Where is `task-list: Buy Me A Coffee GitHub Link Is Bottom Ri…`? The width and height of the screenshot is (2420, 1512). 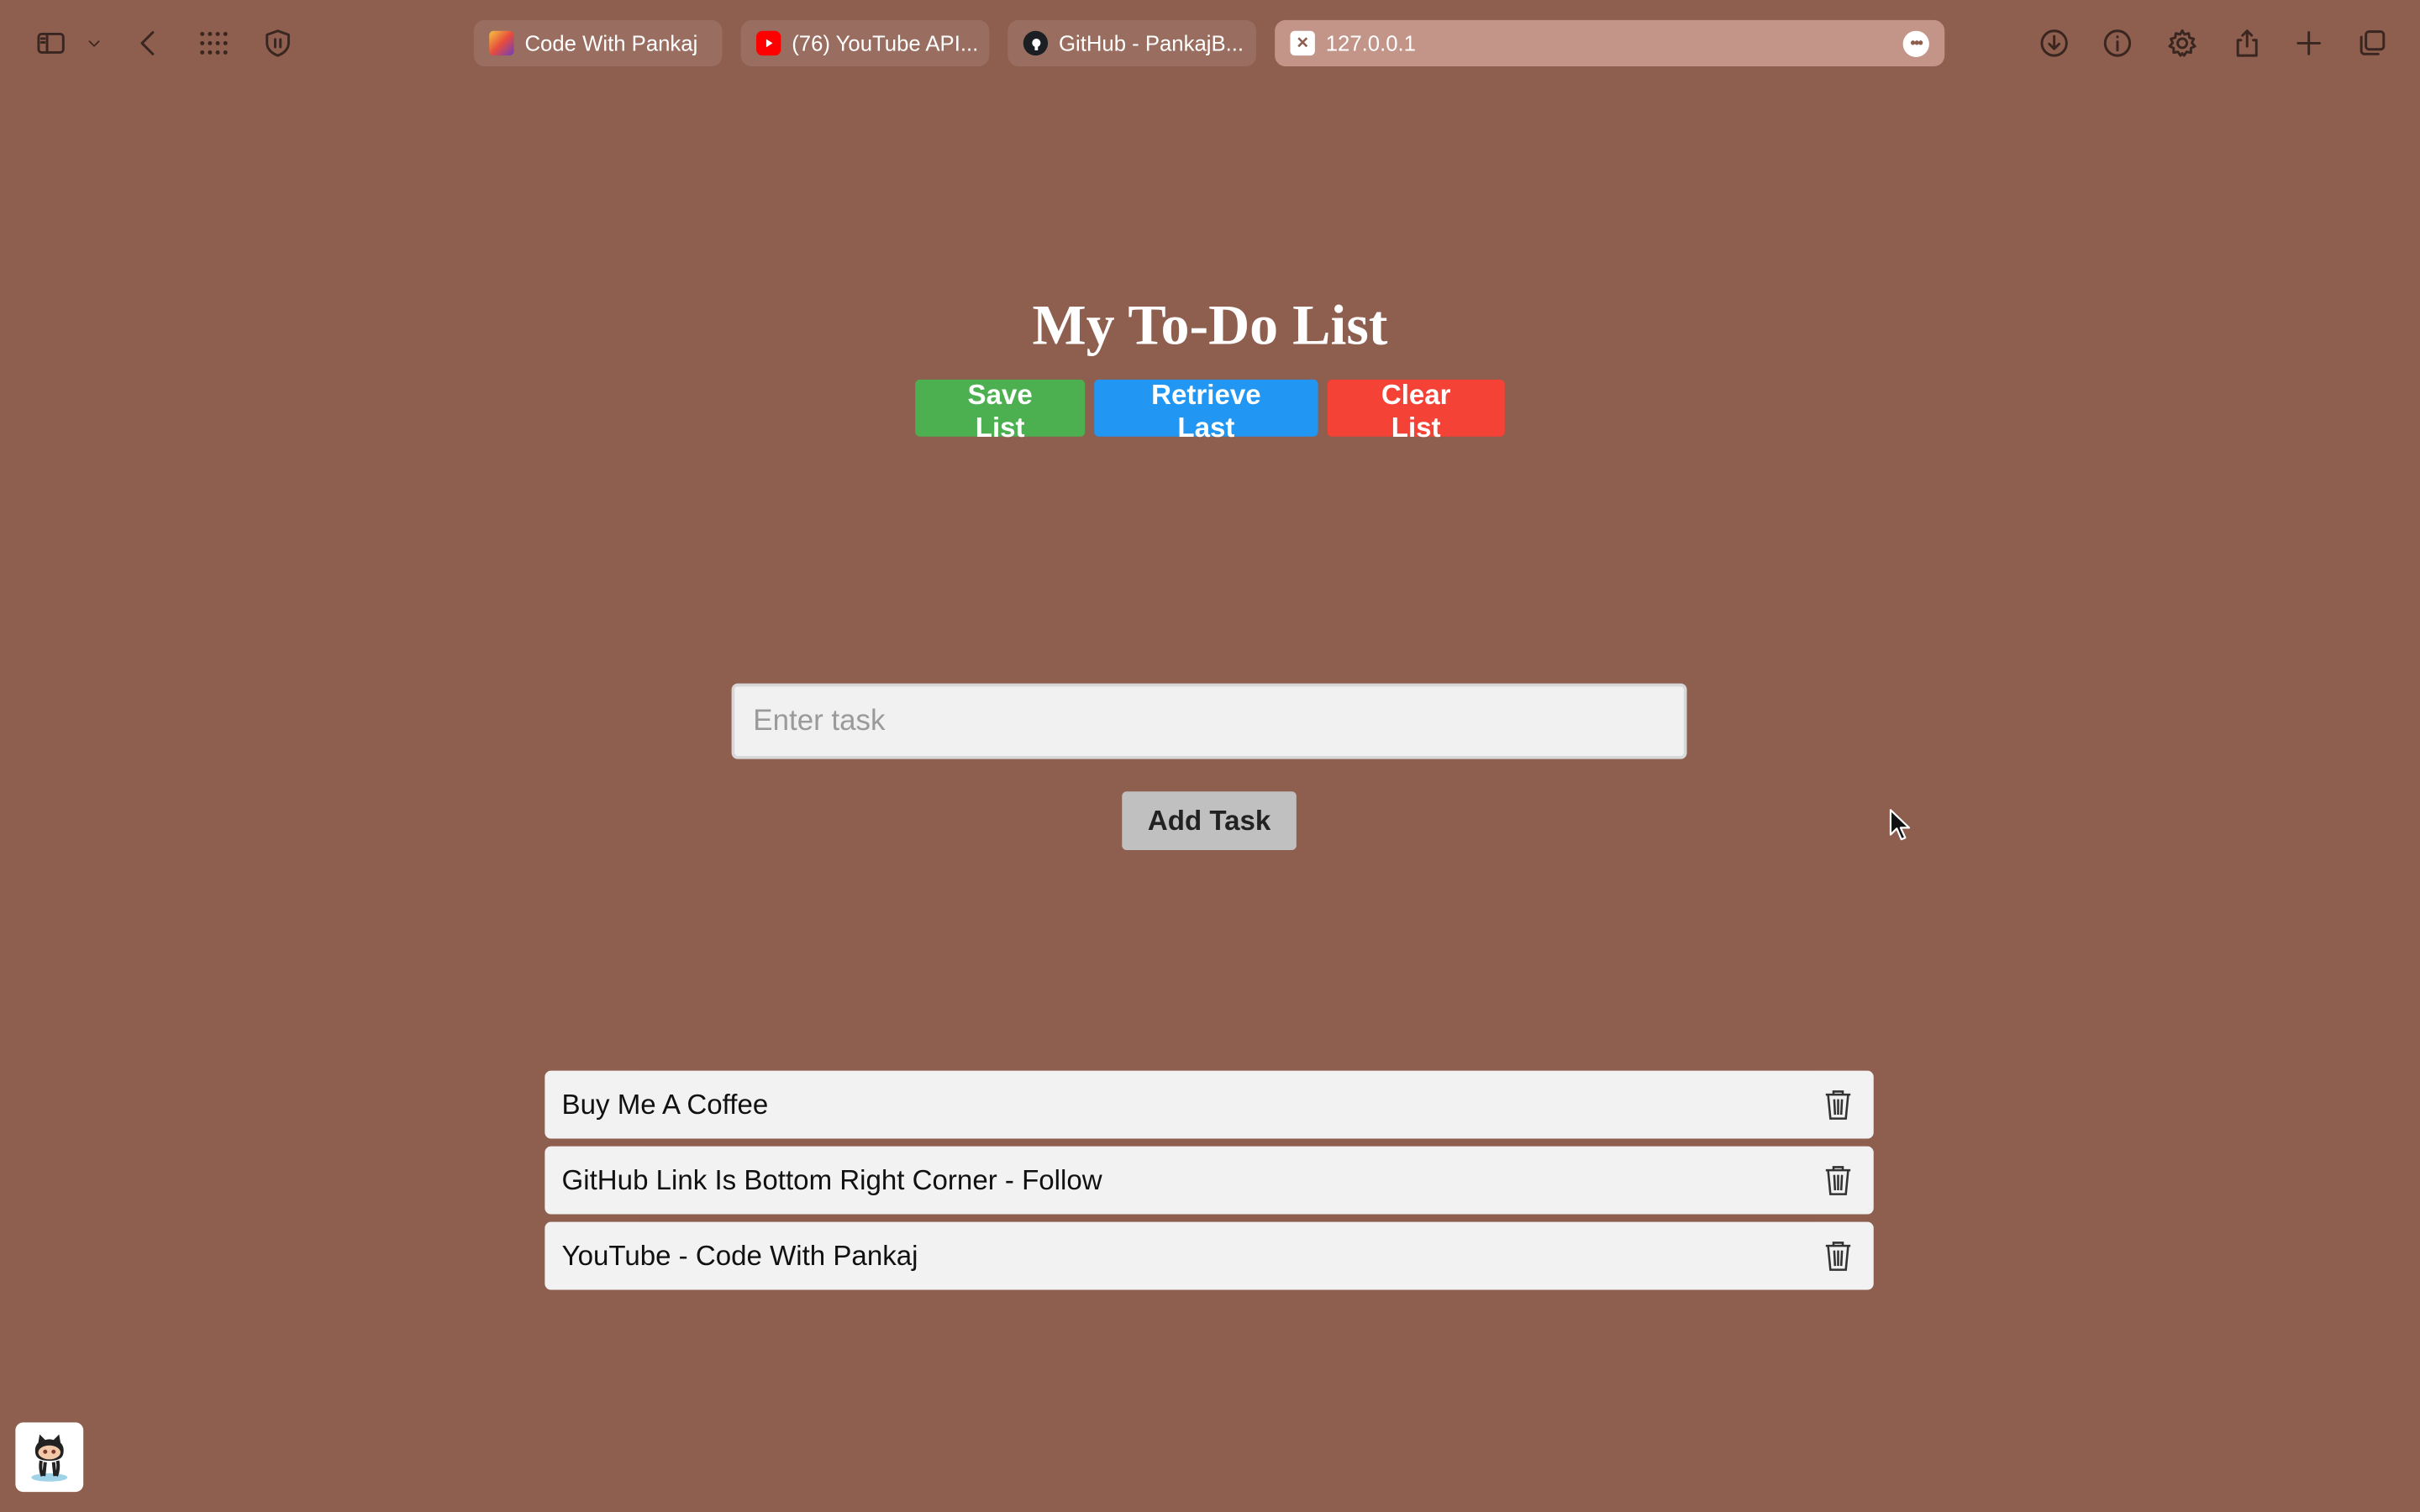 task-list: Buy Me A Coffee GitHub Link Is Bottom Ri… is located at coordinates (1209, 1184).